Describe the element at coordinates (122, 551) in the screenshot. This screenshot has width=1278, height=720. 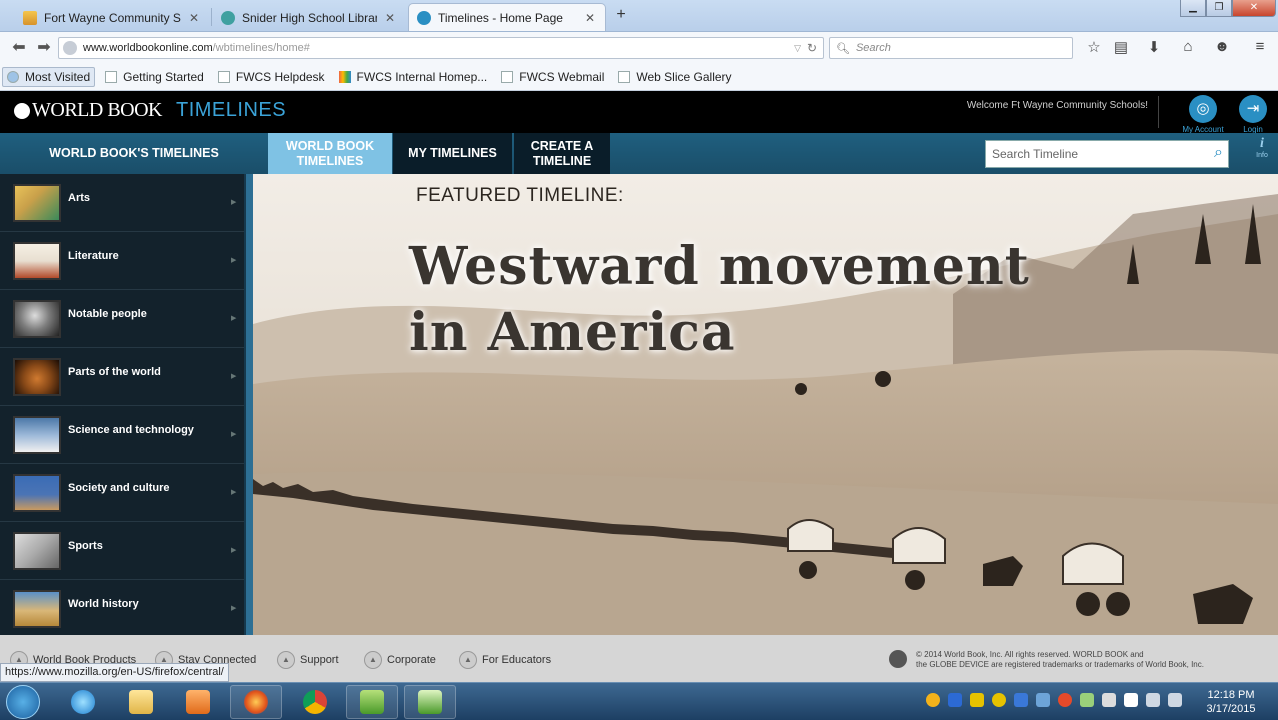
I see `sidebar-item-sports: Sports ▶` at that location.